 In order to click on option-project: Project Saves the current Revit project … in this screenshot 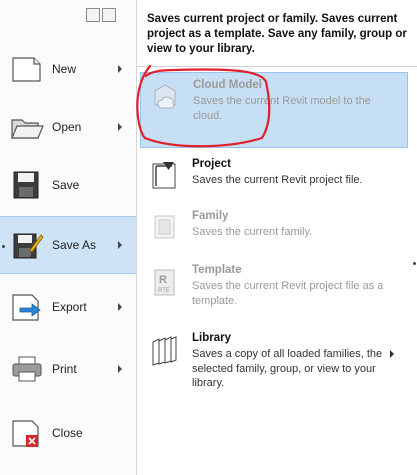, I will do `click(274, 177)`.